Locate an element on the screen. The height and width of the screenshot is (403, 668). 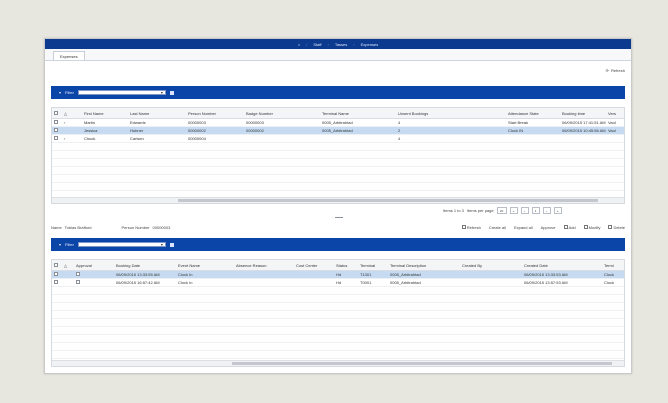
person-number-label: Person Number is located at coordinates (135, 227).